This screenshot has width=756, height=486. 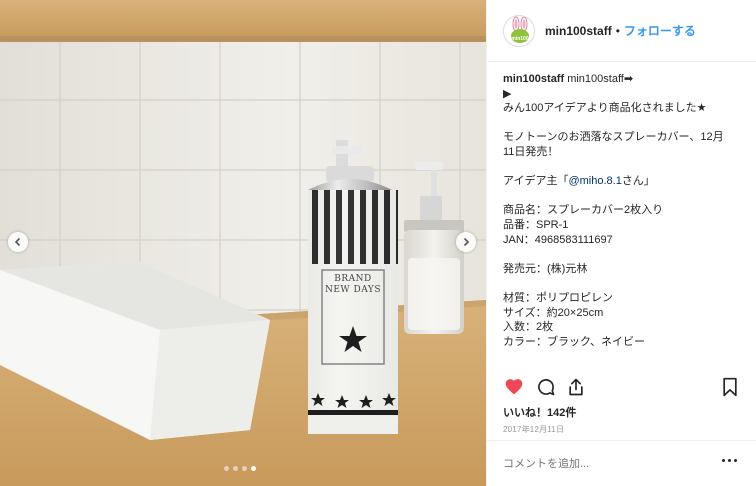 I want to click on header-username: min100staff, so click(x=578, y=31).